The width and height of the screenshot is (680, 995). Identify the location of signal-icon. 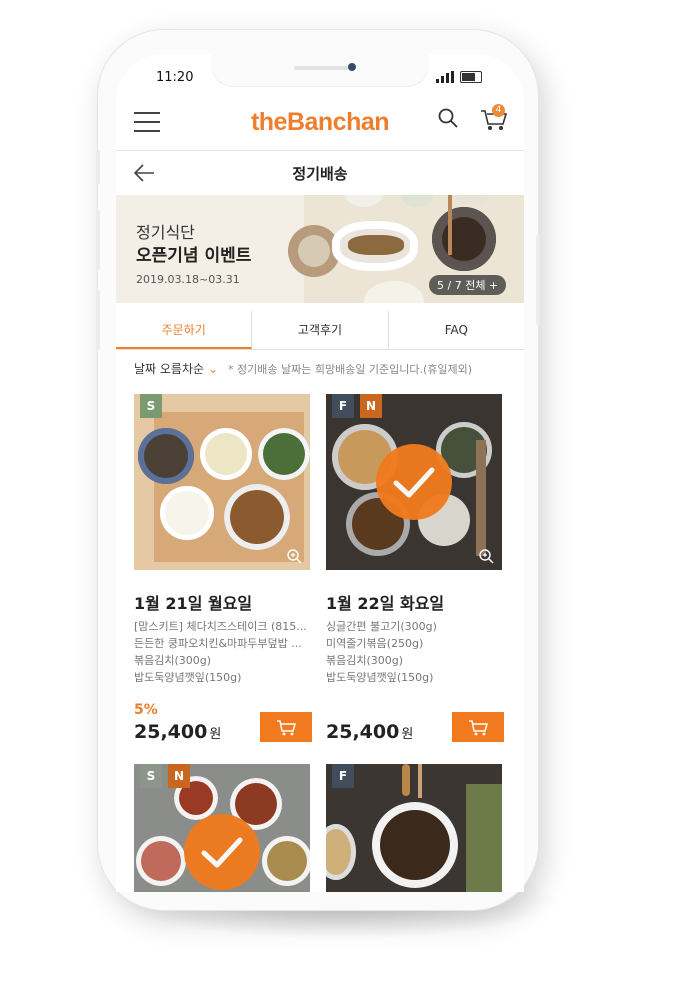
(445, 77).